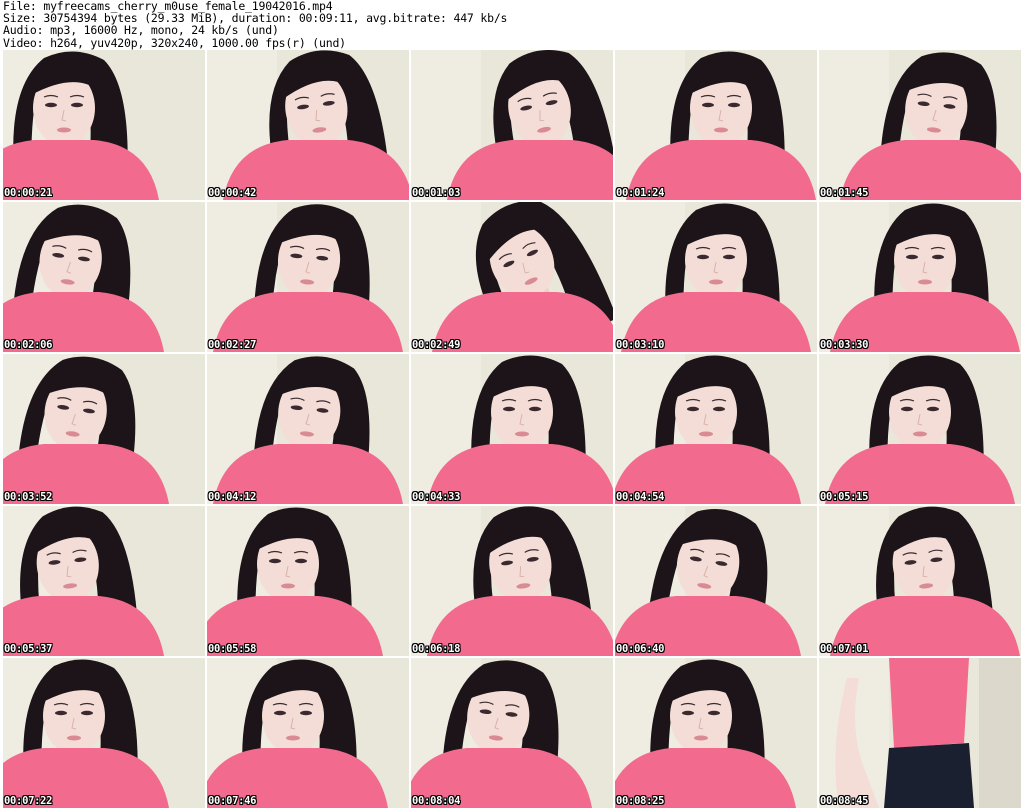 Image resolution: width=1024 pixels, height=811 pixels. I want to click on video-frame-thumbnail: 00:08:04, so click(512, 733).